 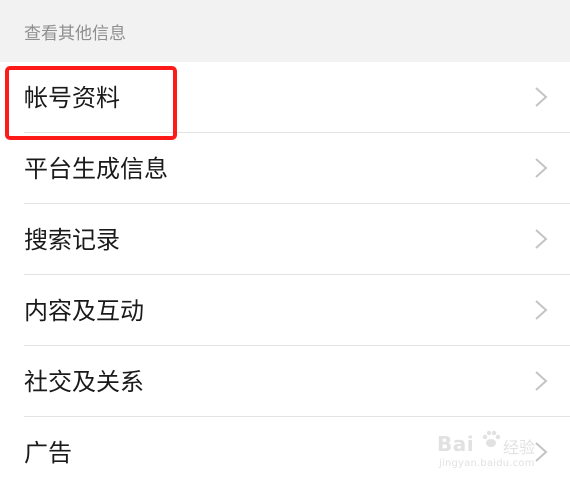 What do you see at coordinates (96, 169) in the screenshot?
I see `list-item-label: 平台生成信息` at bounding box center [96, 169].